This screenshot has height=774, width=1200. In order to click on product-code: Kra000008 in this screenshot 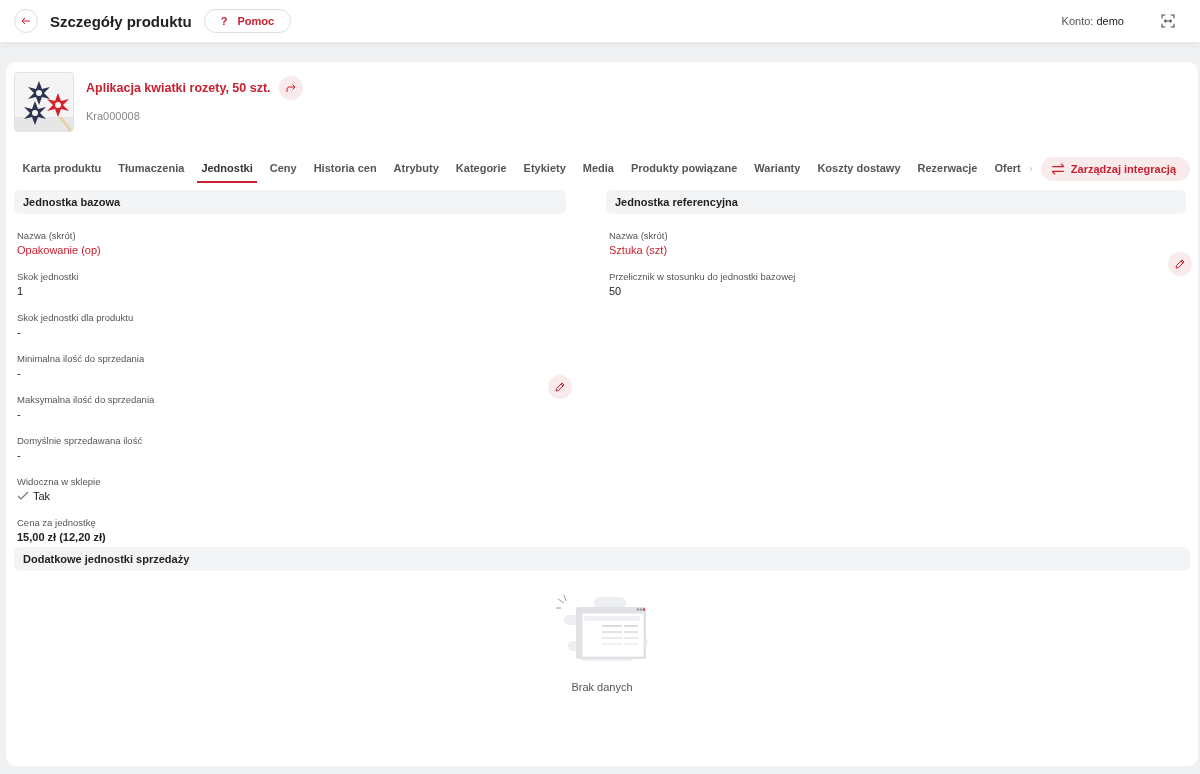, I will do `click(113, 116)`.